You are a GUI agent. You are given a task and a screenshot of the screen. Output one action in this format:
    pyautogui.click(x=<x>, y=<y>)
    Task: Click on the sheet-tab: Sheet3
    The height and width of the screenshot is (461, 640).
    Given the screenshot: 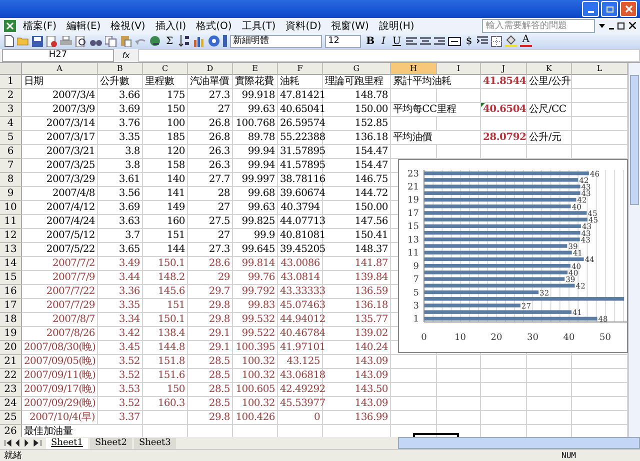 What is the action you would take?
    pyautogui.click(x=155, y=443)
    